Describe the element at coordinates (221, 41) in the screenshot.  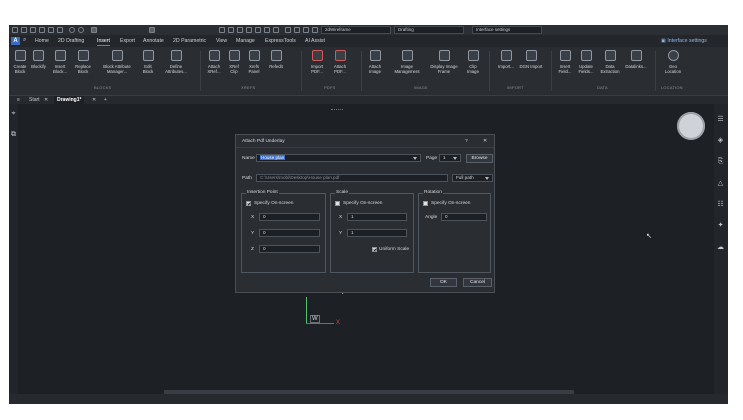
I see `tab-view: View` at that location.